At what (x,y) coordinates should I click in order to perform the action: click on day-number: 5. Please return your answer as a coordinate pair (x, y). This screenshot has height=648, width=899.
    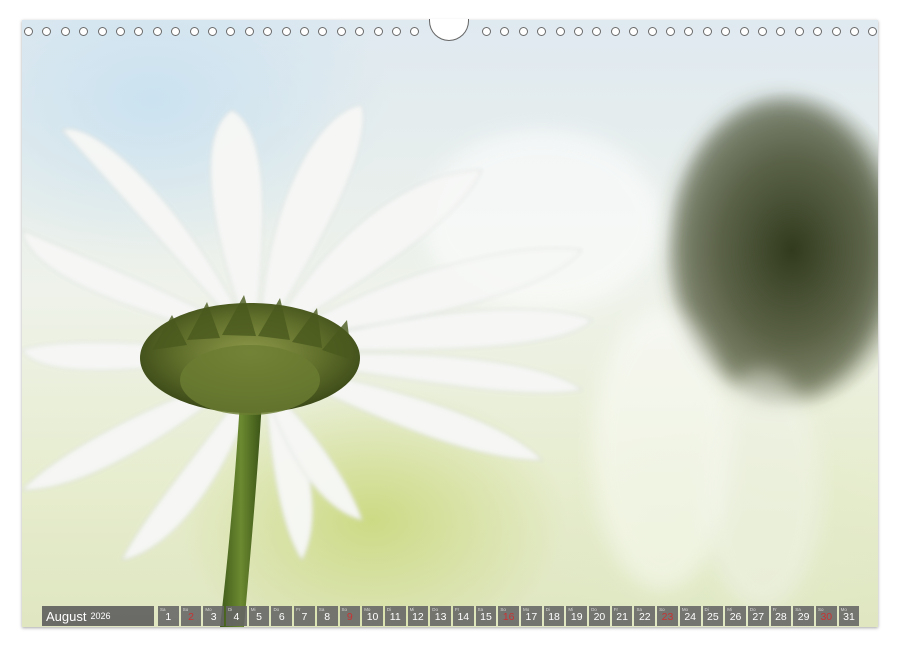
    Looking at the image, I should click on (259, 617).